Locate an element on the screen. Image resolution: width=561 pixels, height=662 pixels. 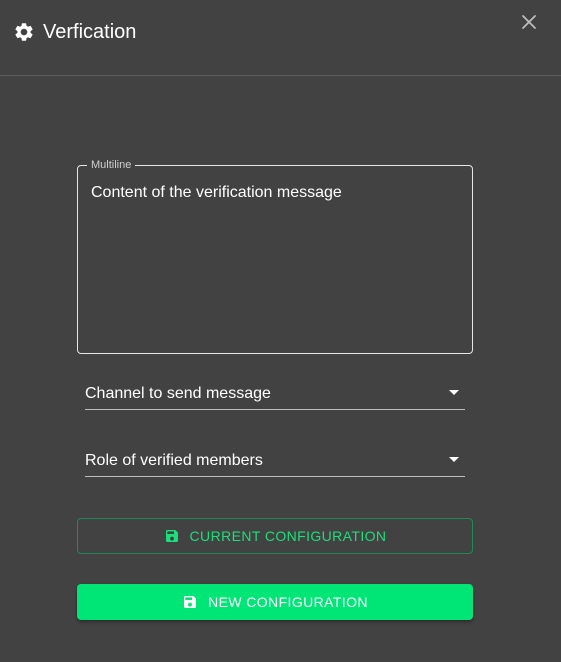
close-icon is located at coordinates (529, 22).